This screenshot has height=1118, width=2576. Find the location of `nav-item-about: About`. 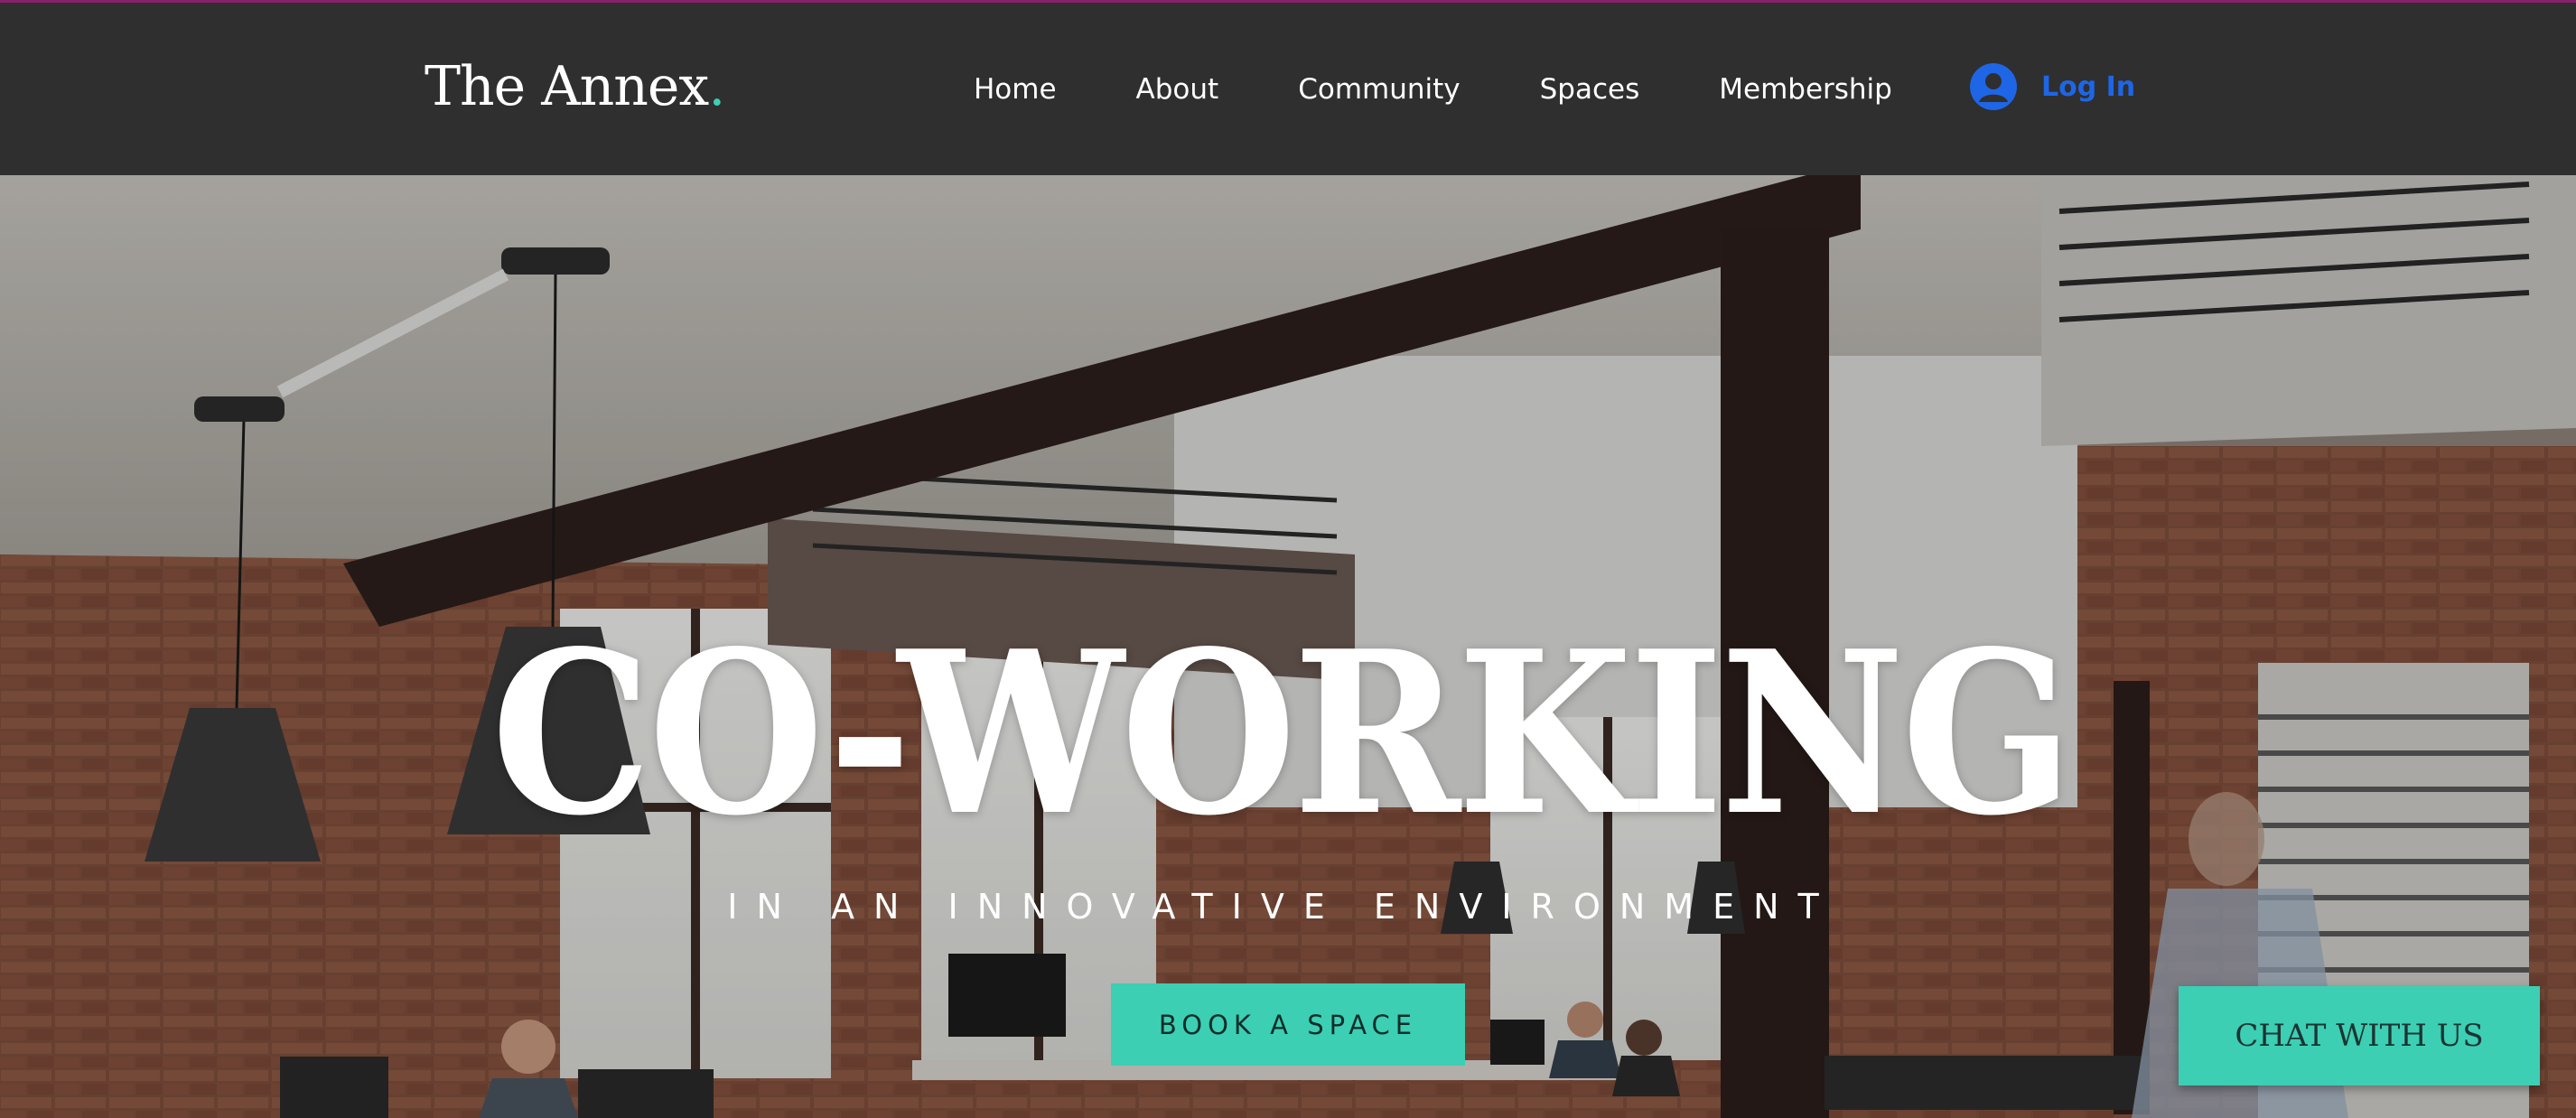

nav-item-about: About is located at coordinates (1178, 89).